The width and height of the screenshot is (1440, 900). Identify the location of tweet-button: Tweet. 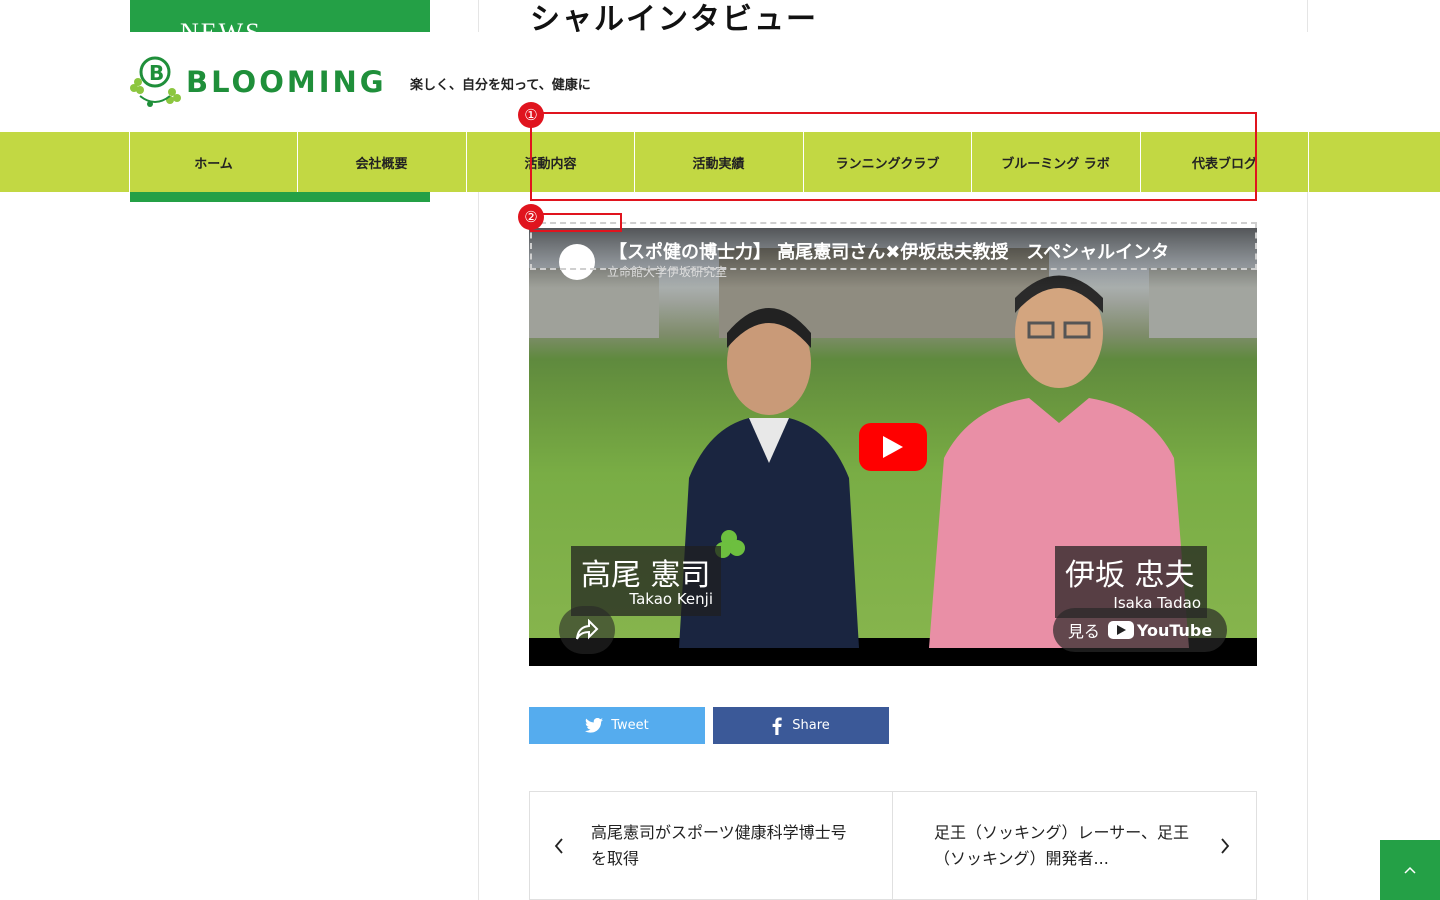
(617, 725).